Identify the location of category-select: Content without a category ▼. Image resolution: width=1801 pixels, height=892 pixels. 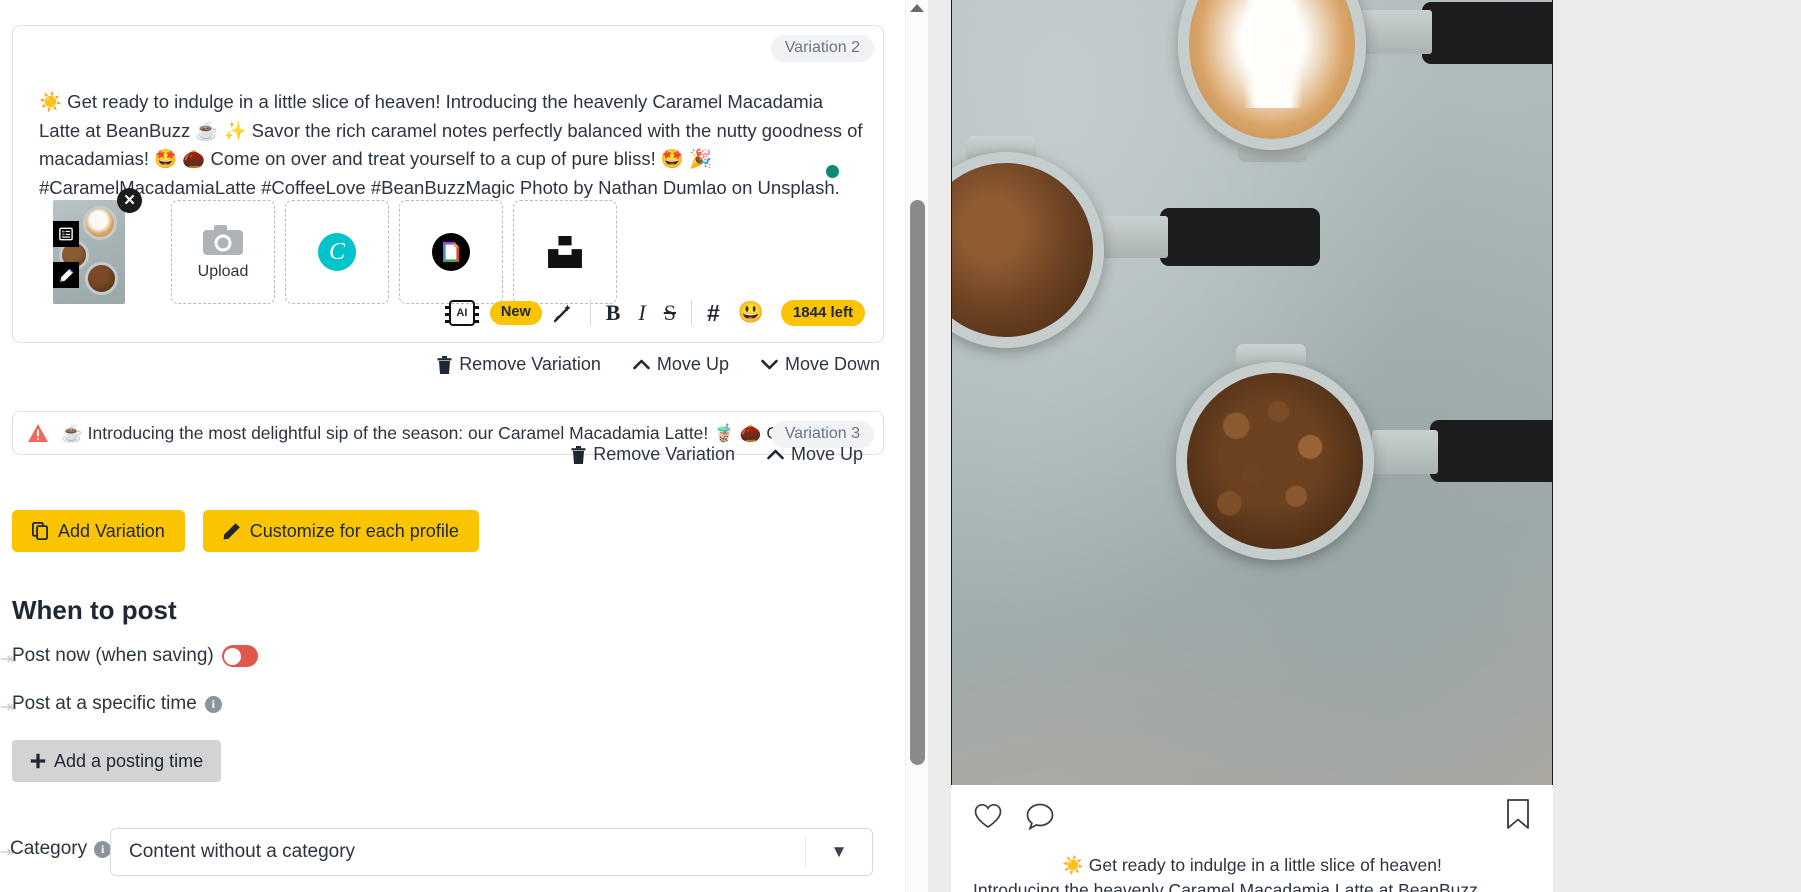
(491, 852).